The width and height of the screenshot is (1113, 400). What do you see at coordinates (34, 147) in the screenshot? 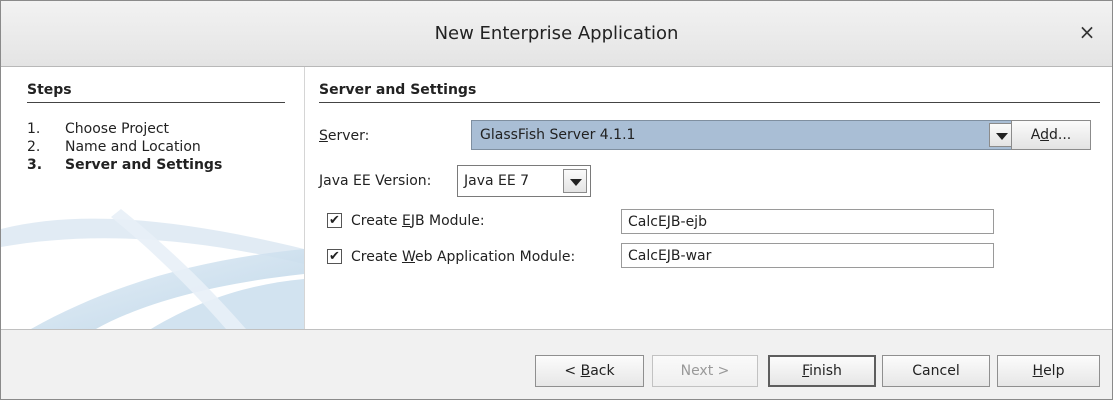
I see `step-number: 2.` at bounding box center [34, 147].